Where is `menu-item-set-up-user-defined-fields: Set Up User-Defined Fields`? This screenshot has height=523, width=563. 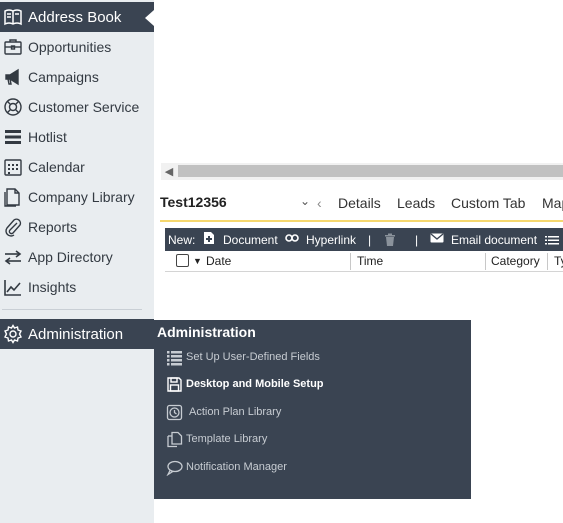
menu-item-set-up-user-defined-fields: Set Up User-Defined Fields is located at coordinates (242, 357).